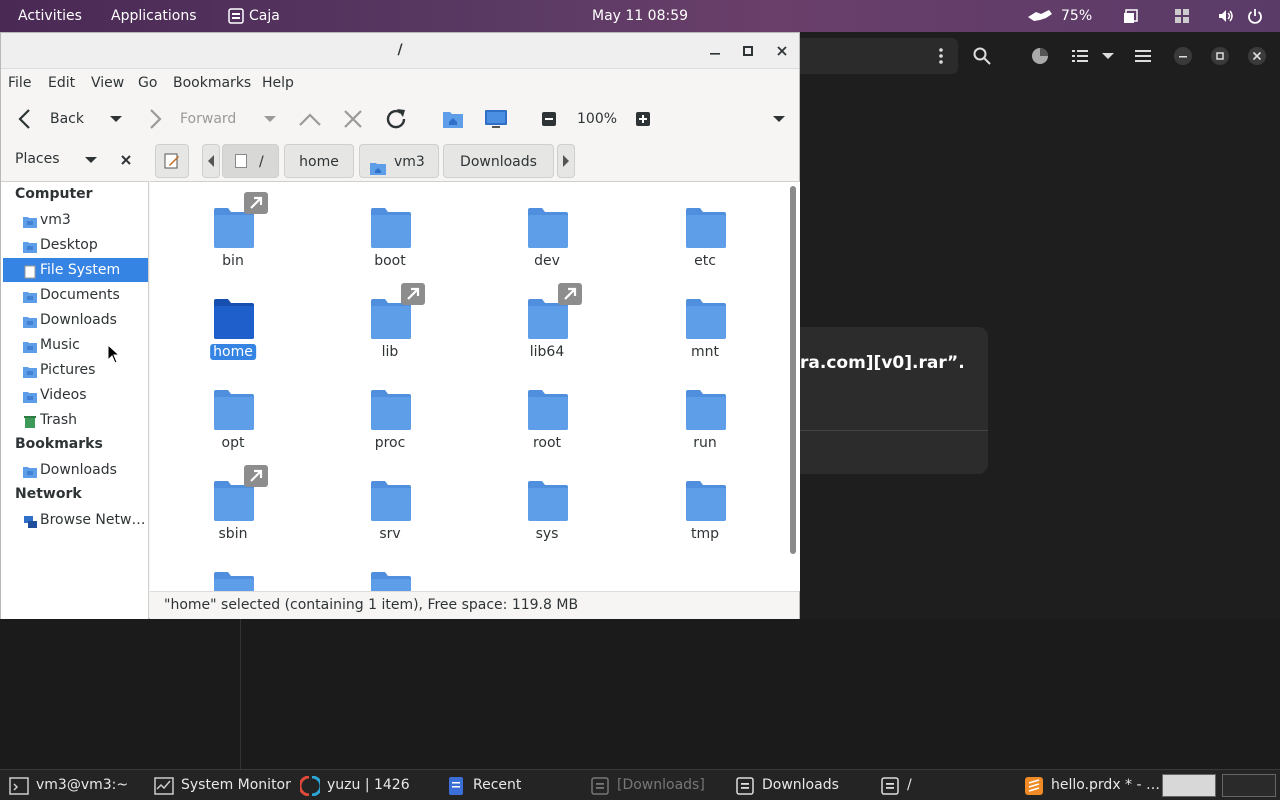 Image resolution: width=1280 pixels, height=800 pixels. I want to click on places-chevron-icon, so click(91, 161).